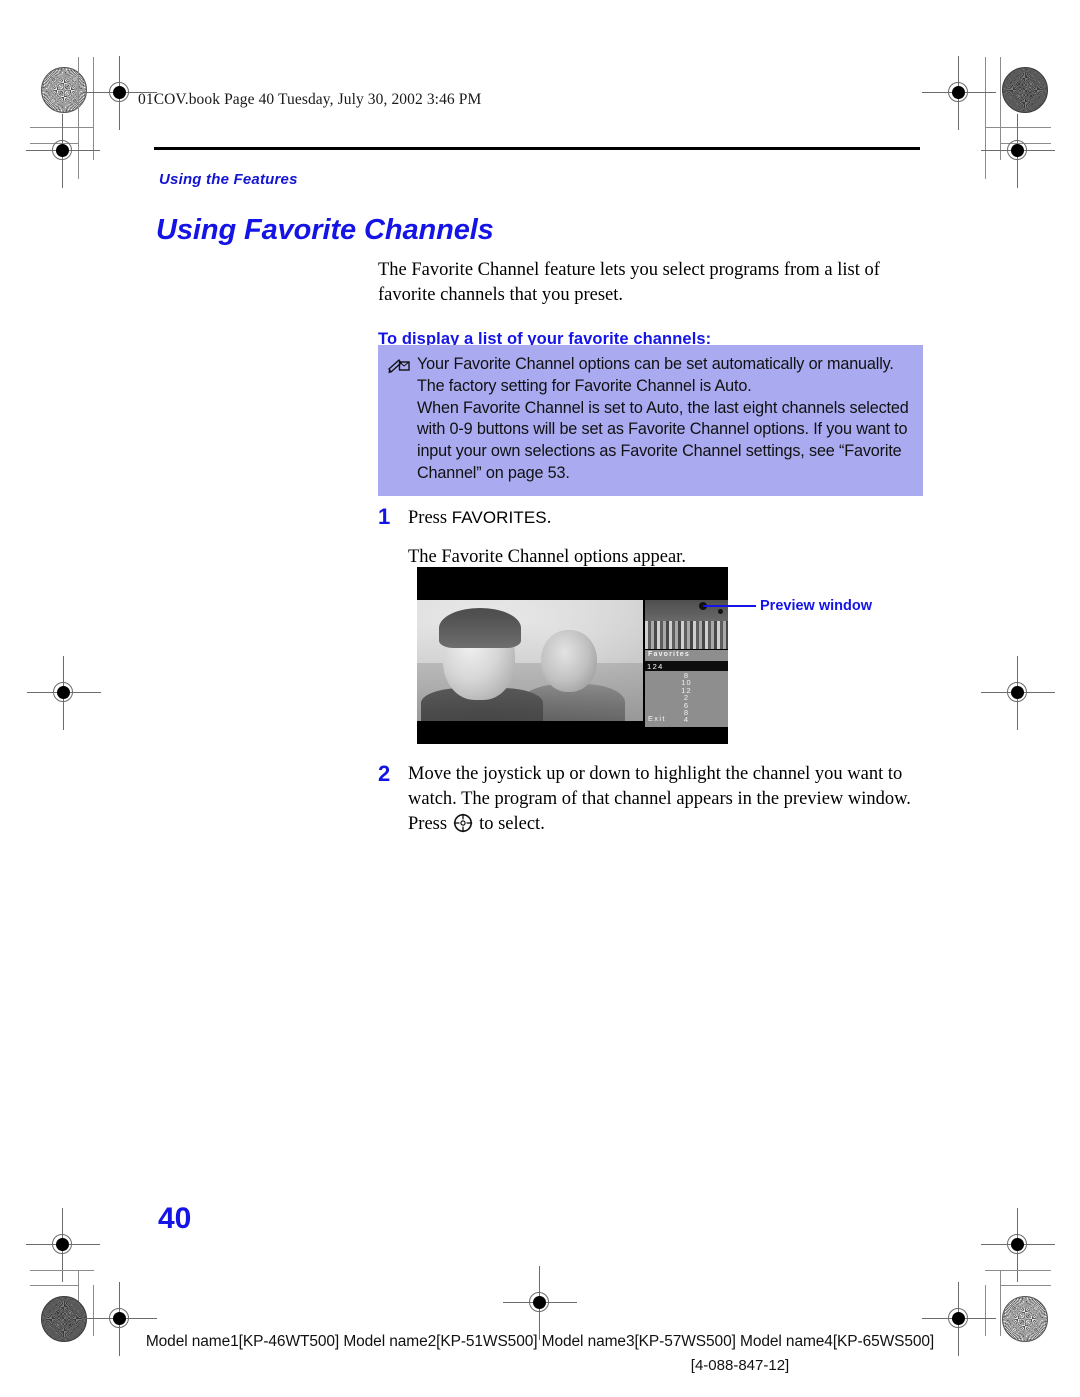 The height and width of the screenshot is (1397, 1080). Describe the element at coordinates (63, 1245) in the screenshot. I see `registration-target-bottom-left-a` at that location.